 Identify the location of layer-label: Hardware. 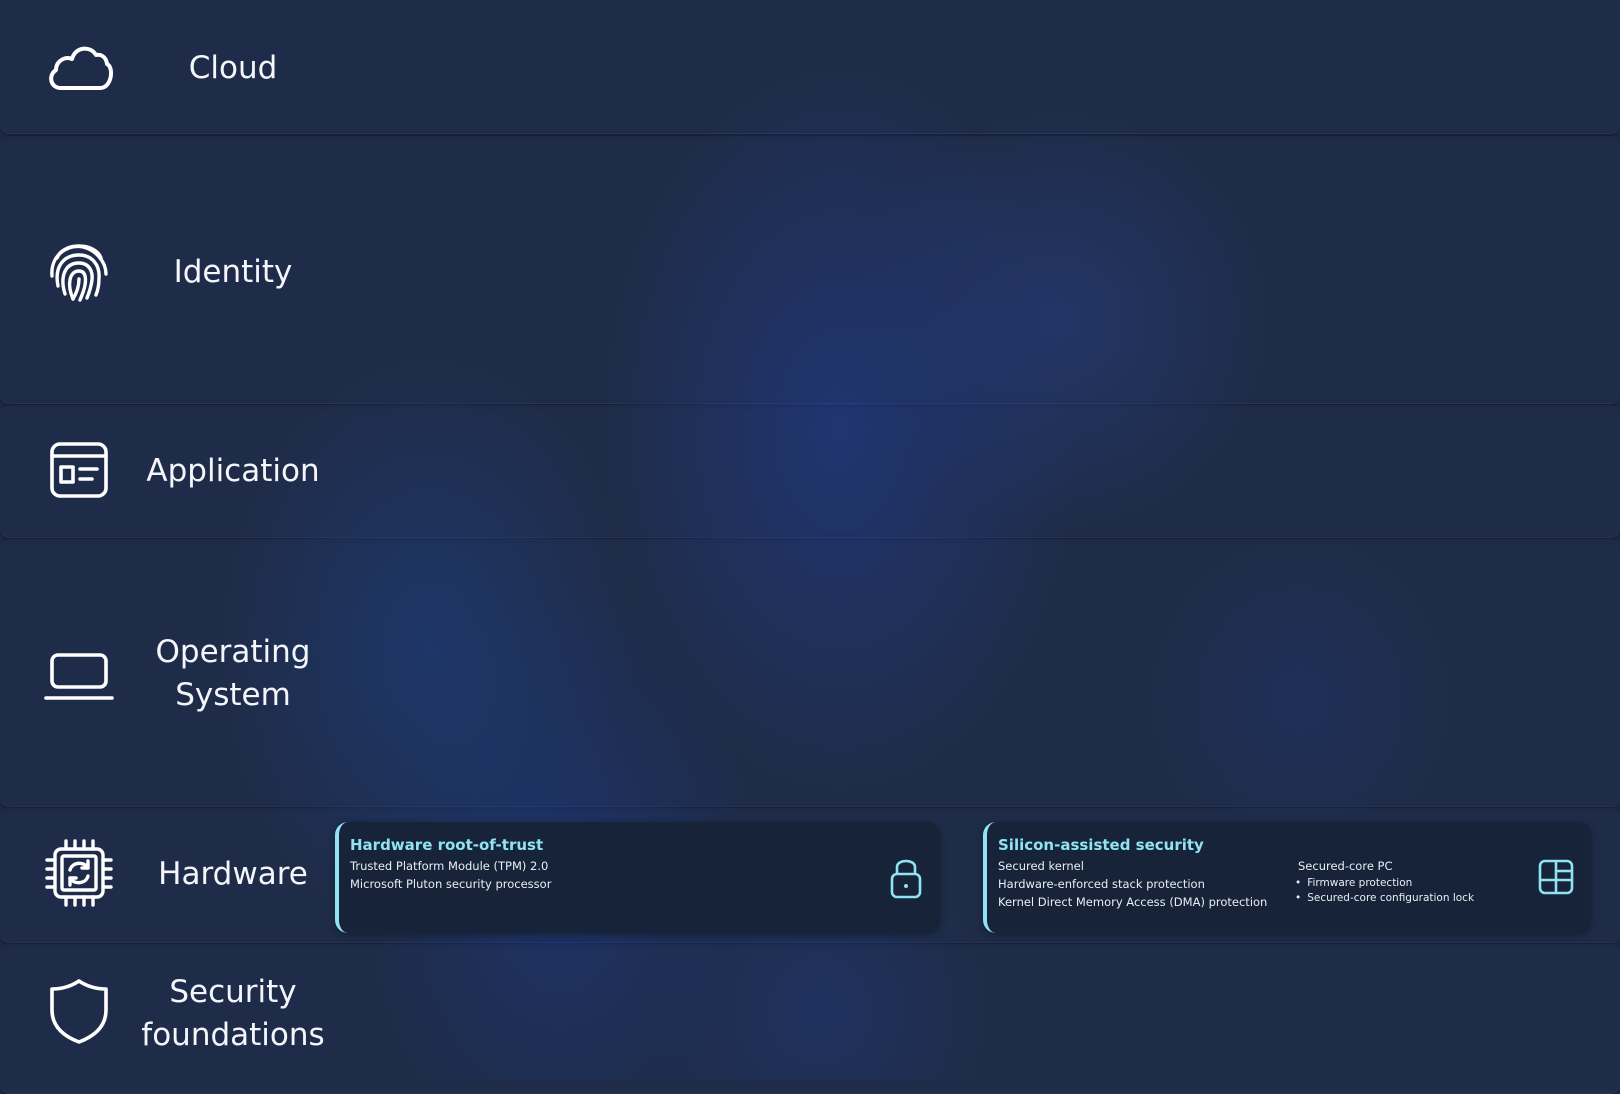
(233, 874).